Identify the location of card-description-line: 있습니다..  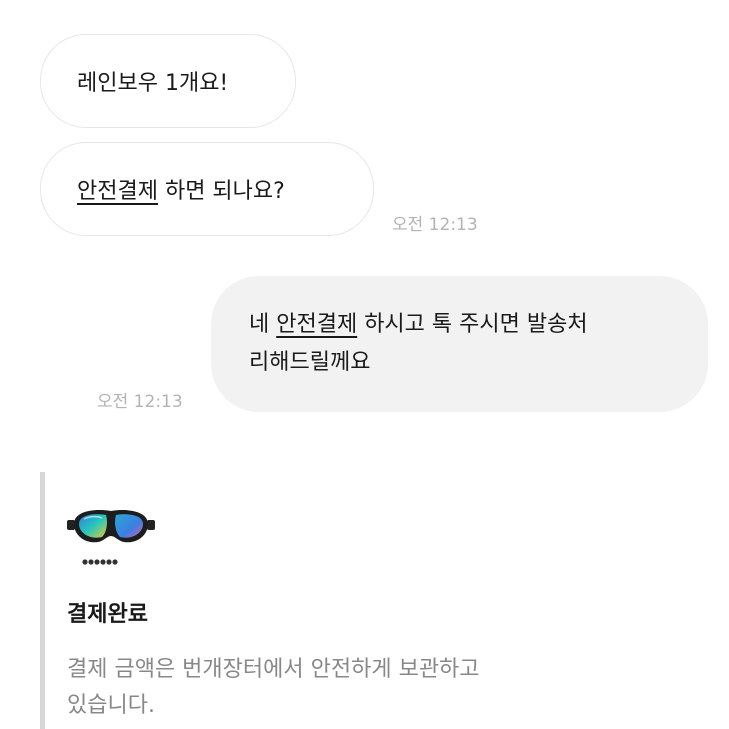
(111, 705).